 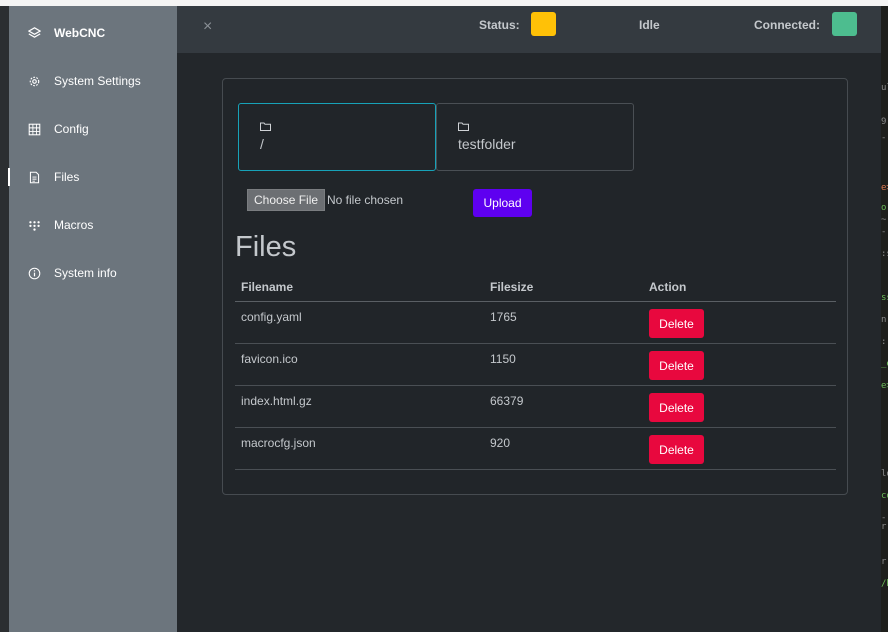 I want to click on upload-button: Upload, so click(x=502, y=203).